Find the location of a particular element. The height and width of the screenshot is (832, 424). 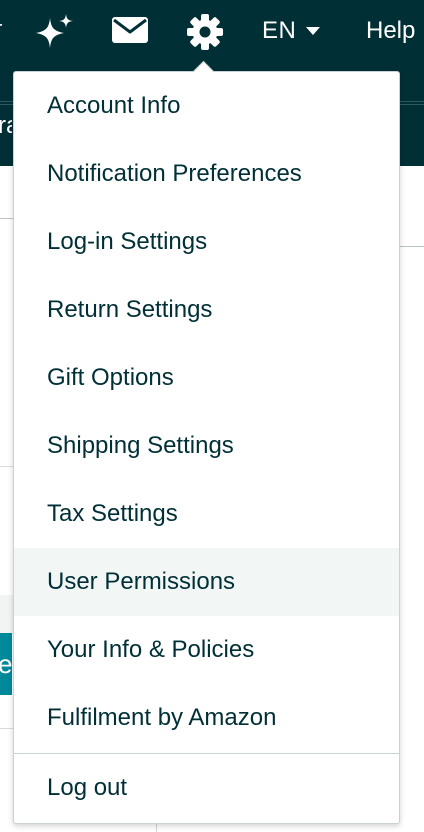

menu-item-login-settings: Log-in Settings is located at coordinates (206, 242).